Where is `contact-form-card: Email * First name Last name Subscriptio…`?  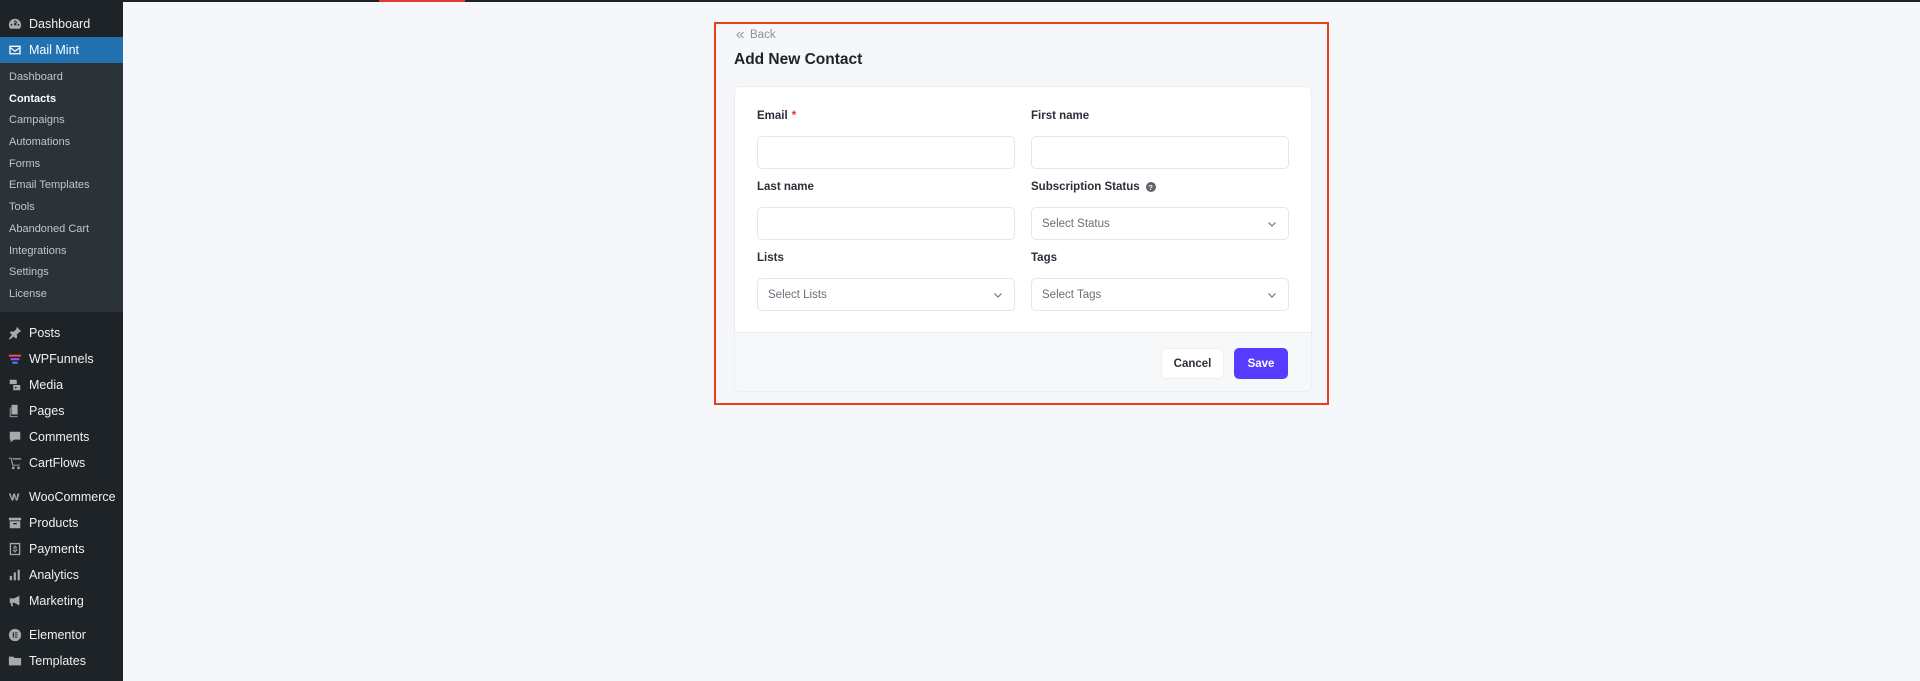 contact-form-card: Email * First name Last name Subscriptio… is located at coordinates (1023, 239).